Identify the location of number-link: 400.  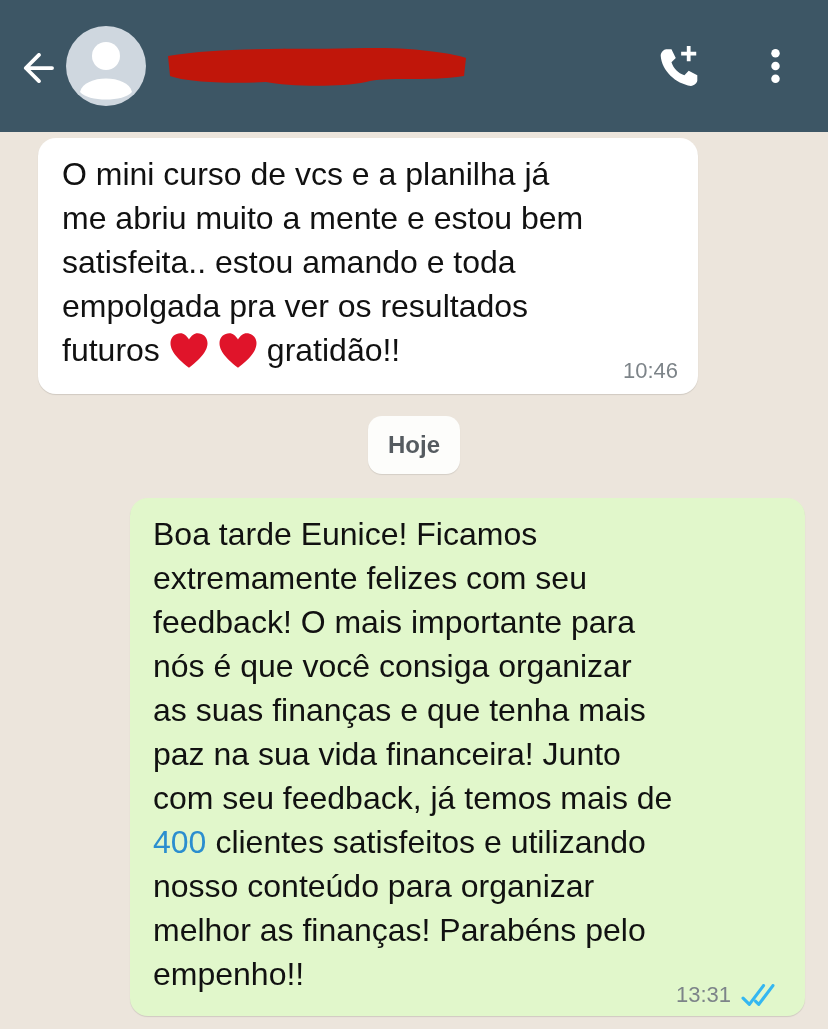
(180, 842).